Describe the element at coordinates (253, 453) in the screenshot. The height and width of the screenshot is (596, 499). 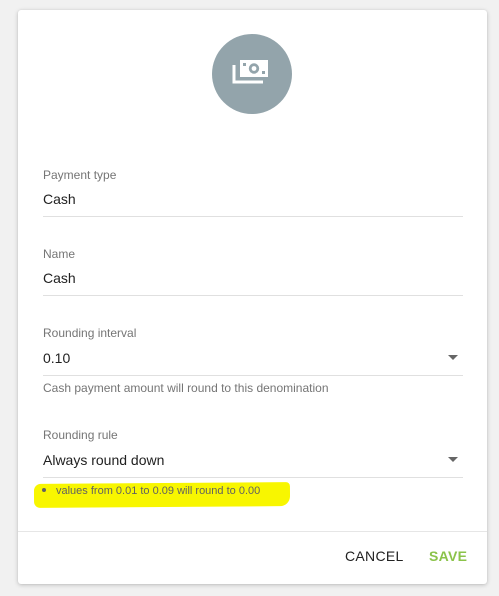
I see `rounding-rule-select: Rounding rule Always round down` at that location.